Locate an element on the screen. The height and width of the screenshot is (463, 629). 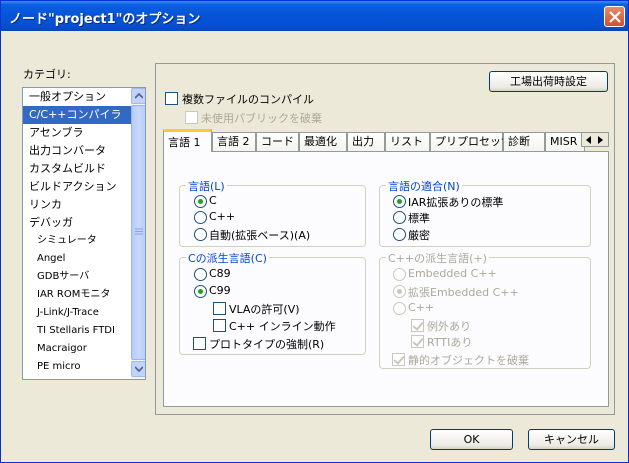
category-item-gdb-server: GDBサーバ is located at coordinates (77, 277).